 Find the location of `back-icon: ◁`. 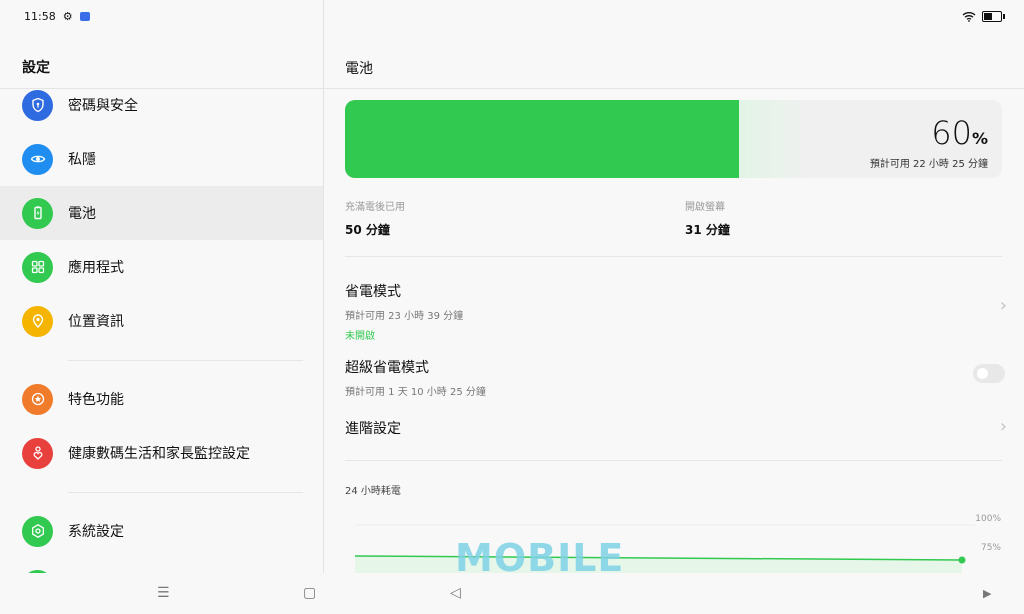

back-icon: ◁ is located at coordinates (455, 593).